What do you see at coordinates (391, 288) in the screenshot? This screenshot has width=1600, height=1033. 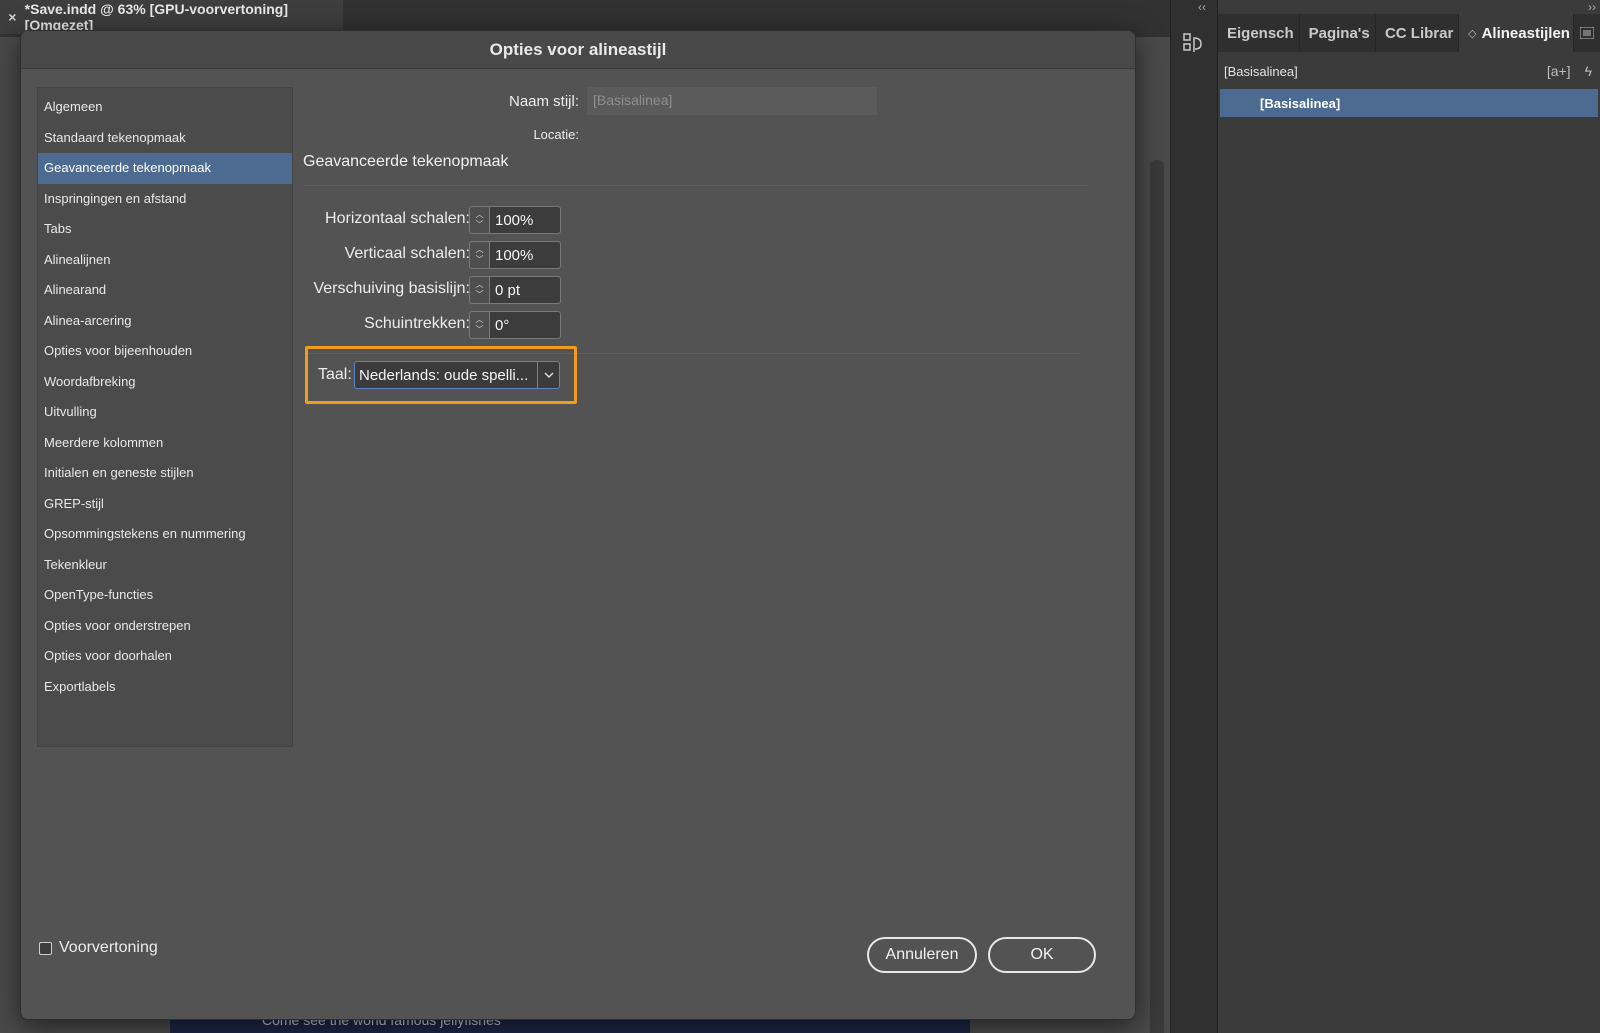 I see `baseline-shift-label: Verschuiving basislijn:` at bounding box center [391, 288].